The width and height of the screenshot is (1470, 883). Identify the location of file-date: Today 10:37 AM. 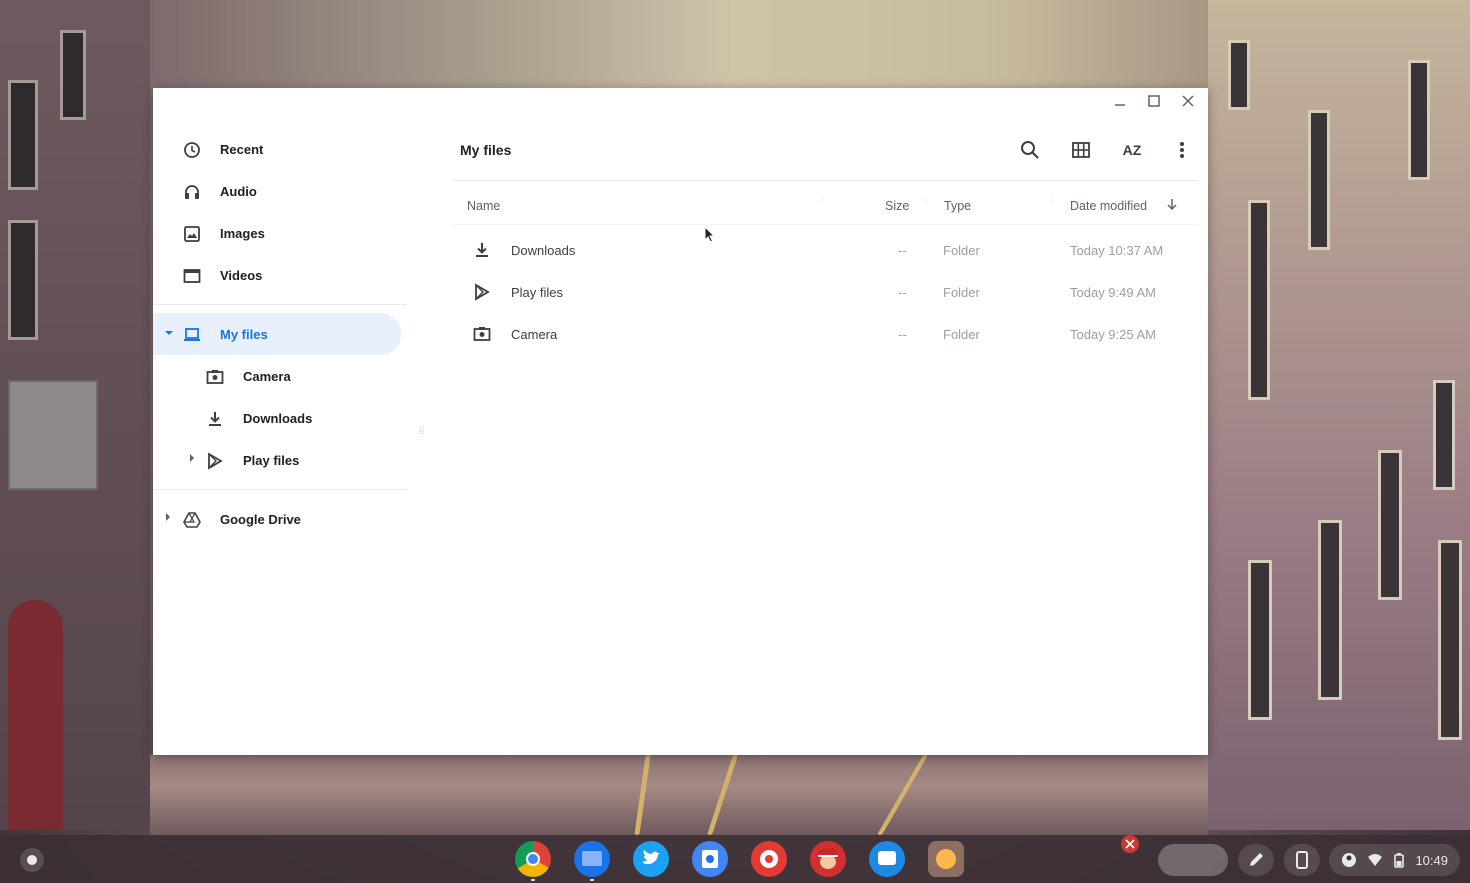
(1117, 250).